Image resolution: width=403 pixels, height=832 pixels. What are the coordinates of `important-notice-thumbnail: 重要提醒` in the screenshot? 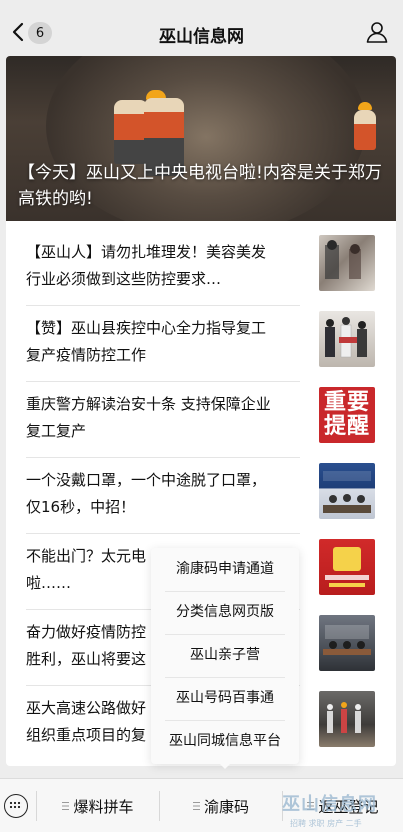 It's located at (347, 415).